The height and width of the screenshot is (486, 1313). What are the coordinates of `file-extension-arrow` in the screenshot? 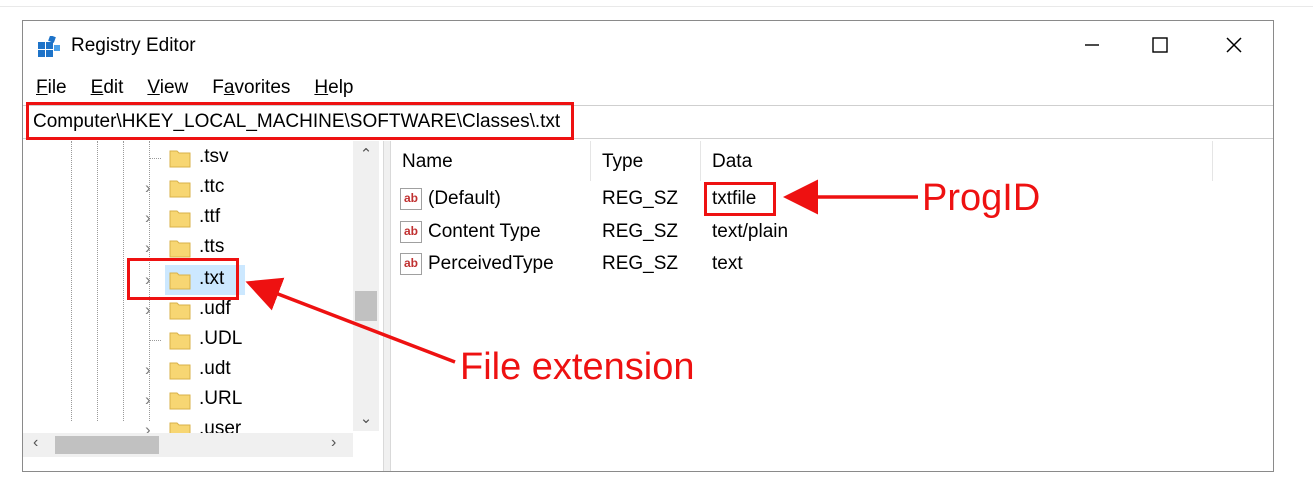 It's located at (350, 320).